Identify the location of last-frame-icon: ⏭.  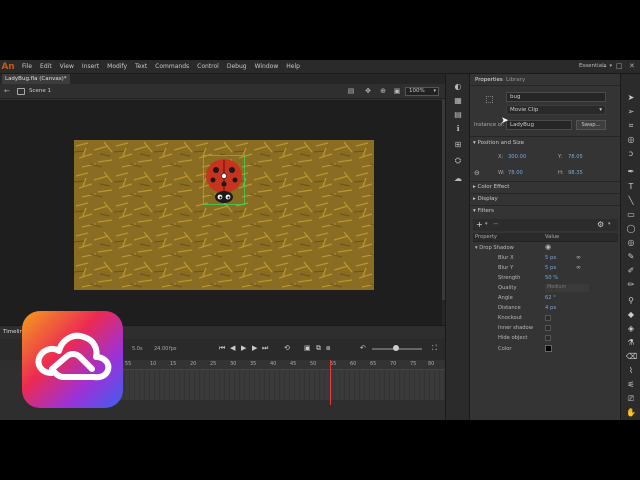
(265, 348).